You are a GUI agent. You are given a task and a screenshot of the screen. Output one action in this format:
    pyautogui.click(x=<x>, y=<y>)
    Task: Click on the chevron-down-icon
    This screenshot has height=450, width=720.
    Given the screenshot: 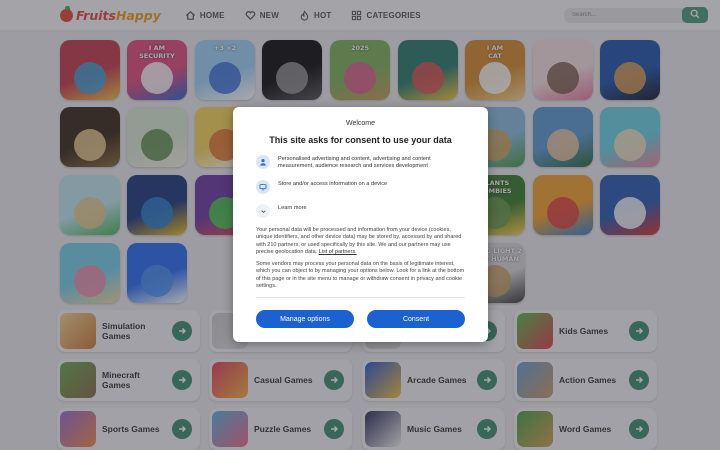 What is the action you would take?
    pyautogui.click(x=263, y=211)
    